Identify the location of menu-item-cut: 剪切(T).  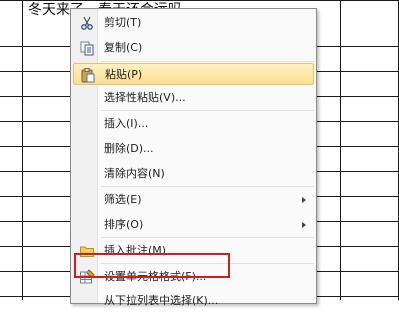
(193, 23).